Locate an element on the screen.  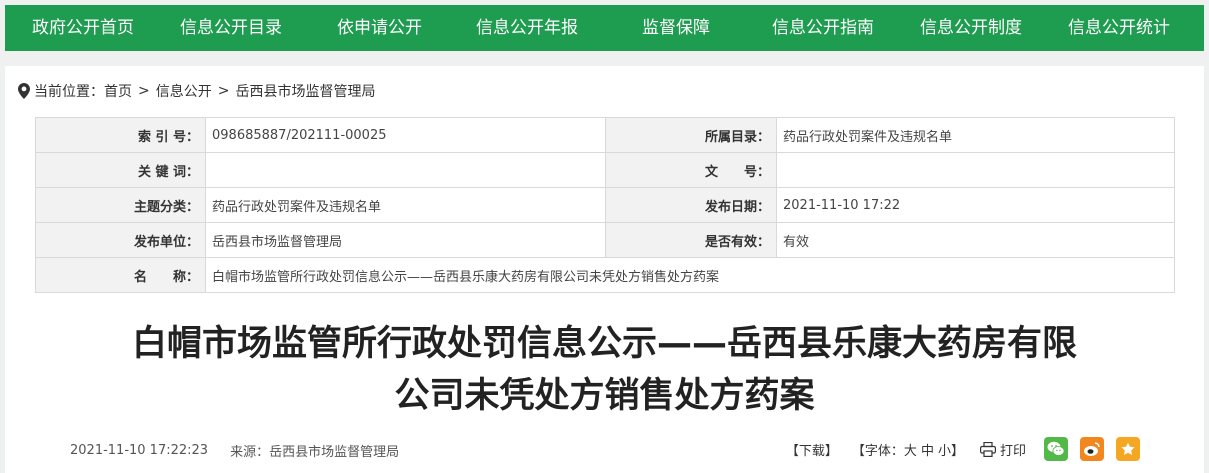
article-title-line: 白帽市场监管所行政处罚信息公示——岳西县乐康大药房有限 is located at coordinates (604, 344).